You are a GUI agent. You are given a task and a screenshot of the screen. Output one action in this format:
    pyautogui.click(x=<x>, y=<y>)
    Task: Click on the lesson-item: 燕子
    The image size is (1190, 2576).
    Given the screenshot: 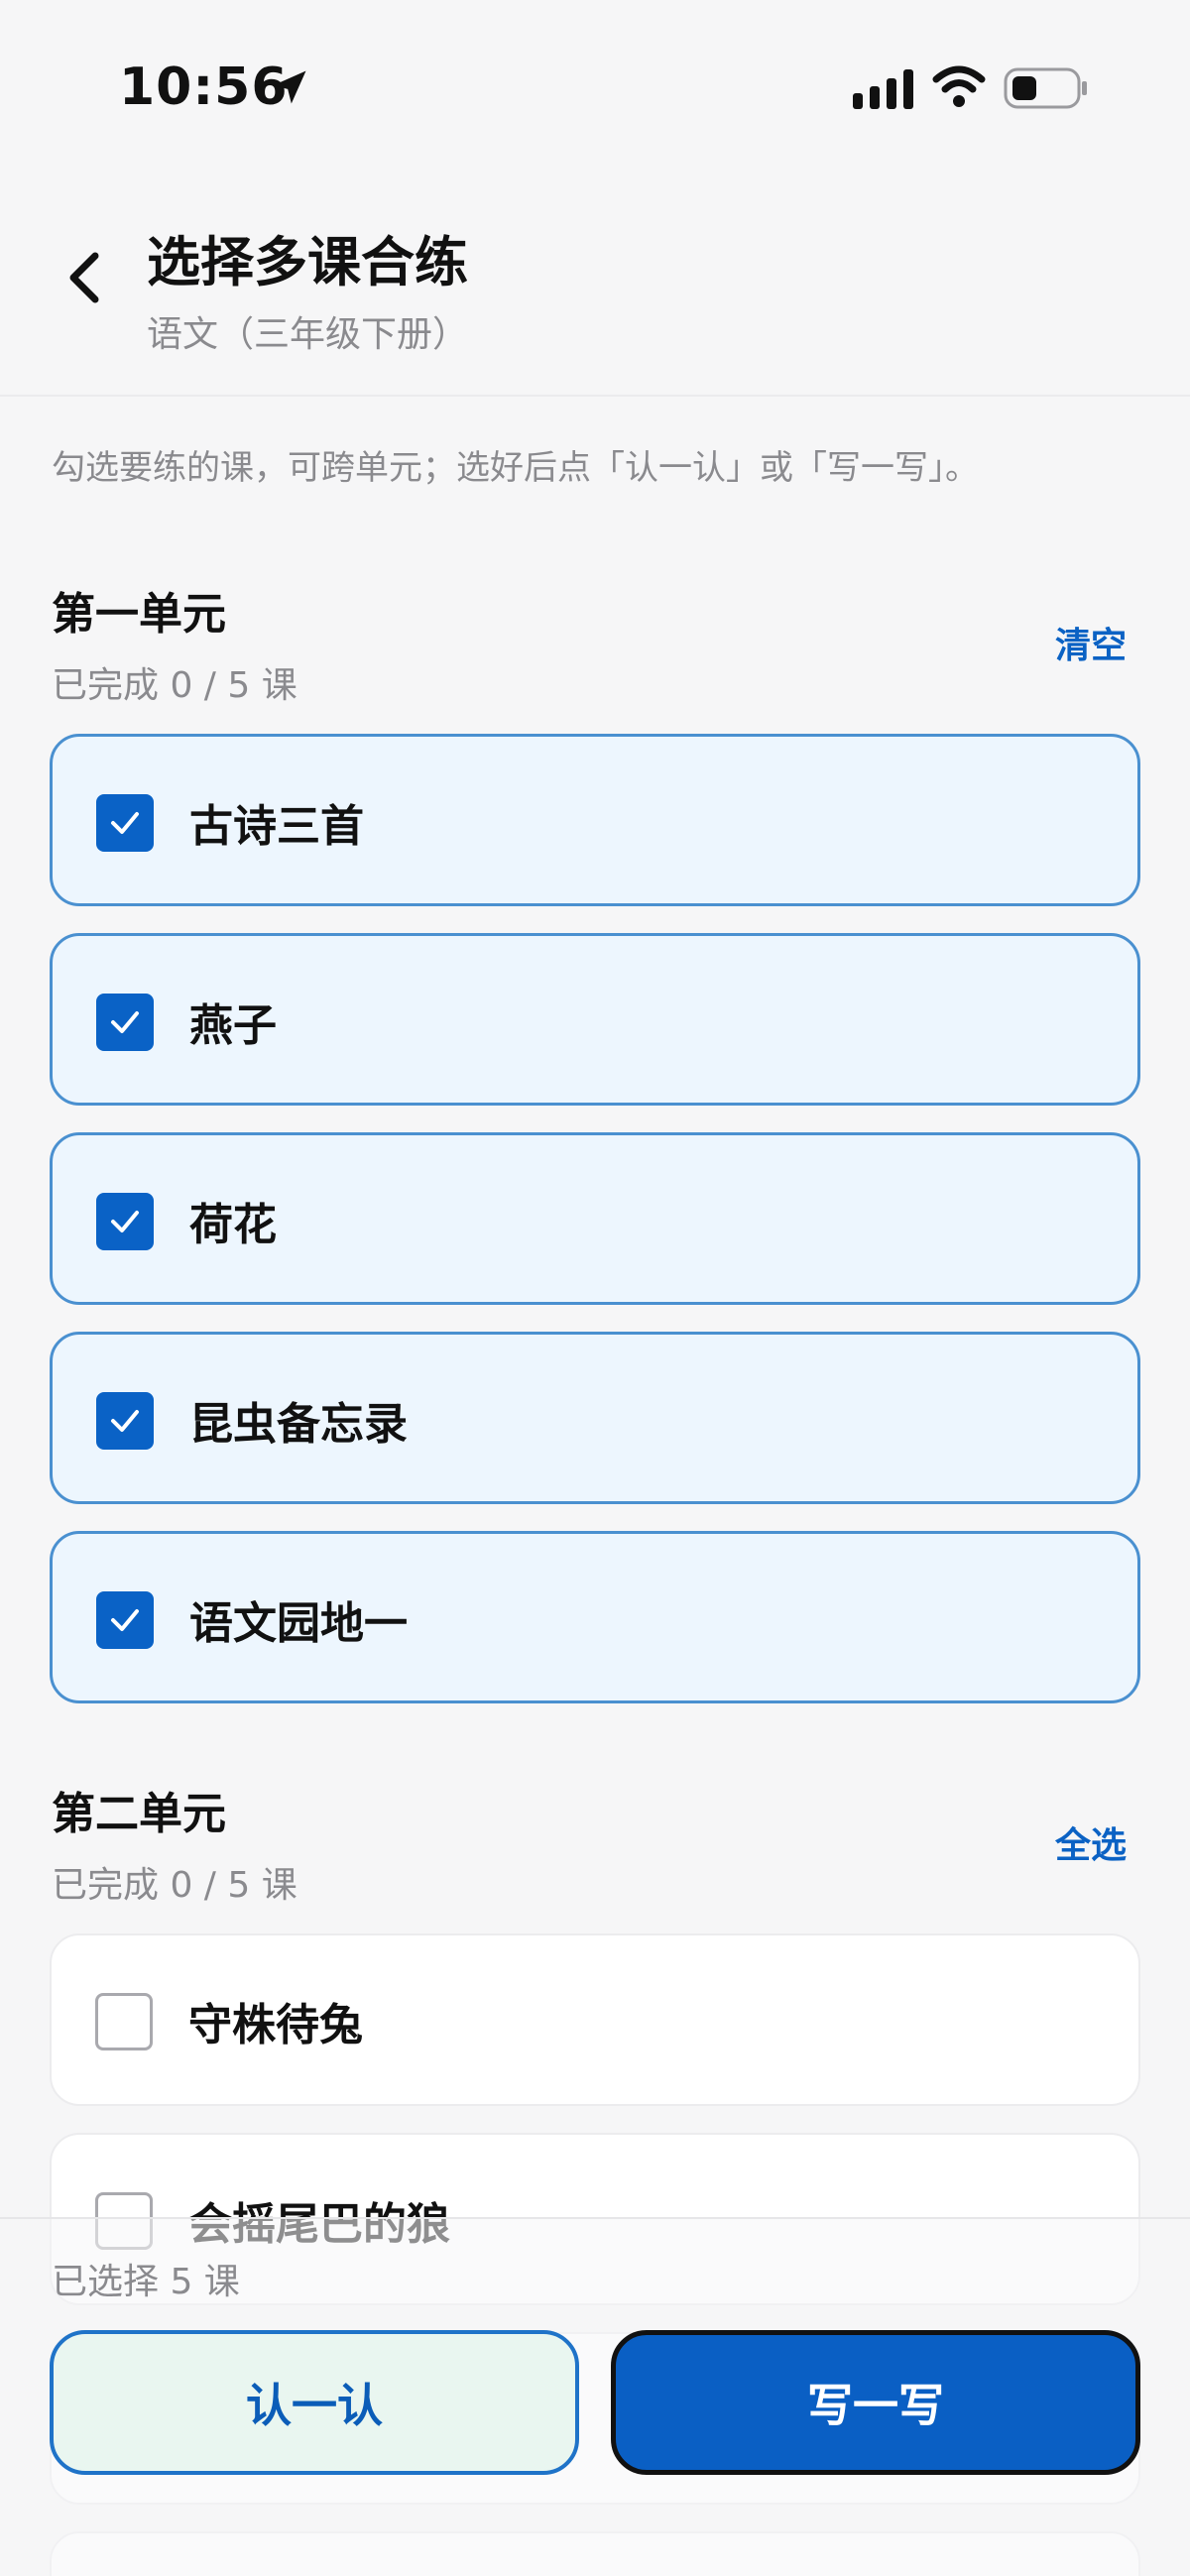 What is the action you would take?
    pyautogui.click(x=595, y=1019)
    